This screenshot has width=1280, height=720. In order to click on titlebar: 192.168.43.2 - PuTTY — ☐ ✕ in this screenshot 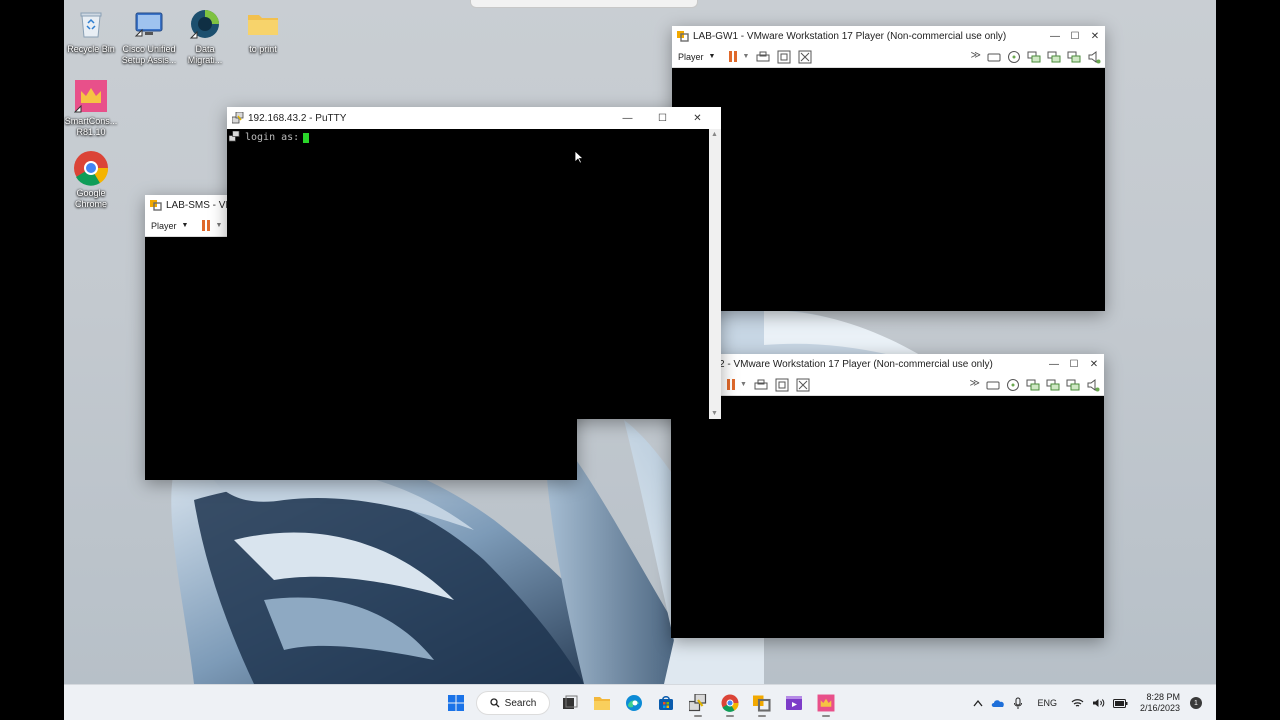, I will do `click(474, 118)`.